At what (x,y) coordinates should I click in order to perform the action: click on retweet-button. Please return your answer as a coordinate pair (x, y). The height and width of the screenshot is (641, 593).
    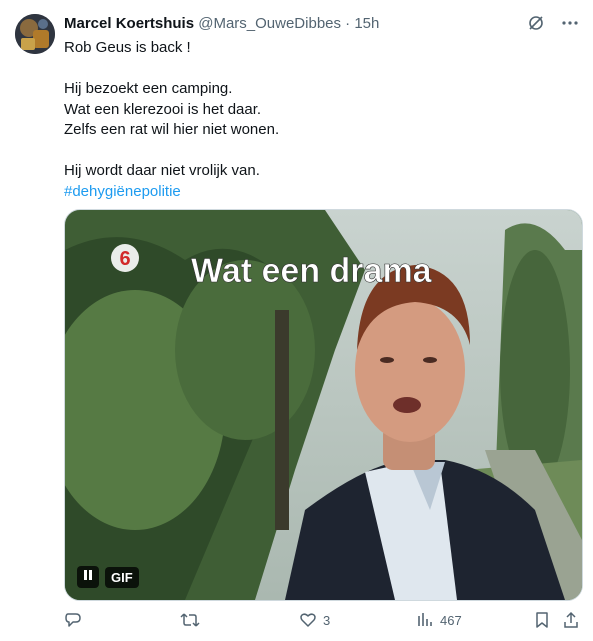
    Looking at the image, I should click on (193, 620).